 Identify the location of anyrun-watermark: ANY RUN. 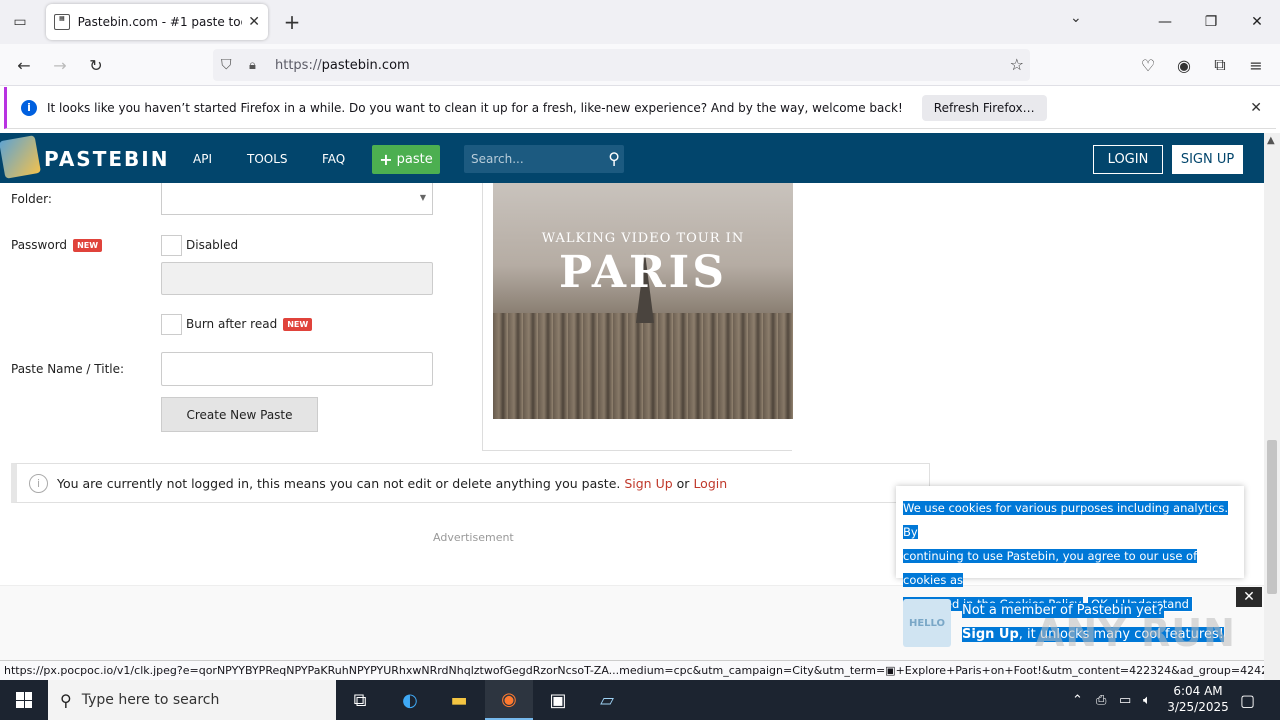
(1135, 633).